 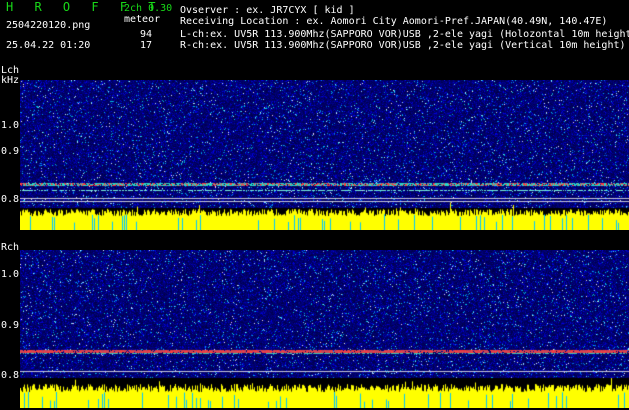 What do you see at coordinates (48, 45) in the screenshot?
I see `datetime-label: 25.04.22 01:20` at bounding box center [48, 45].